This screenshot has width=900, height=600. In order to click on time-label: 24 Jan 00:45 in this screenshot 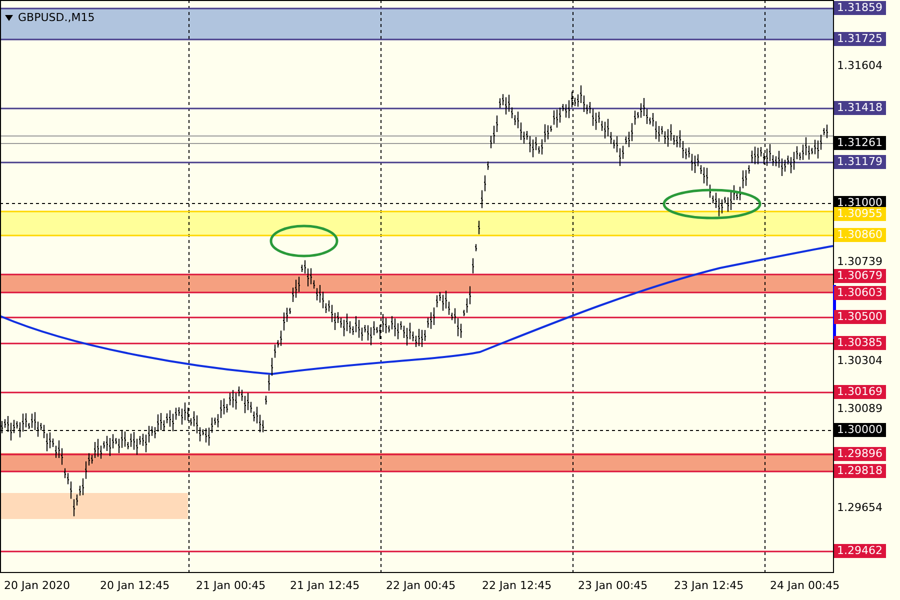, I will do `click(805, 585)`.